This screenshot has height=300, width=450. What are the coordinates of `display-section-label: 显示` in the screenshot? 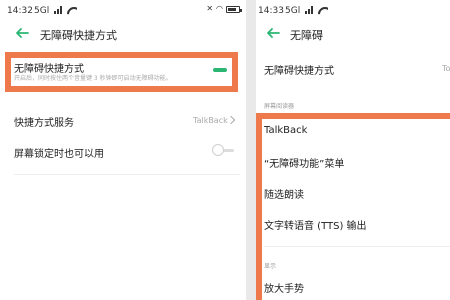 It's located at (270, 266).